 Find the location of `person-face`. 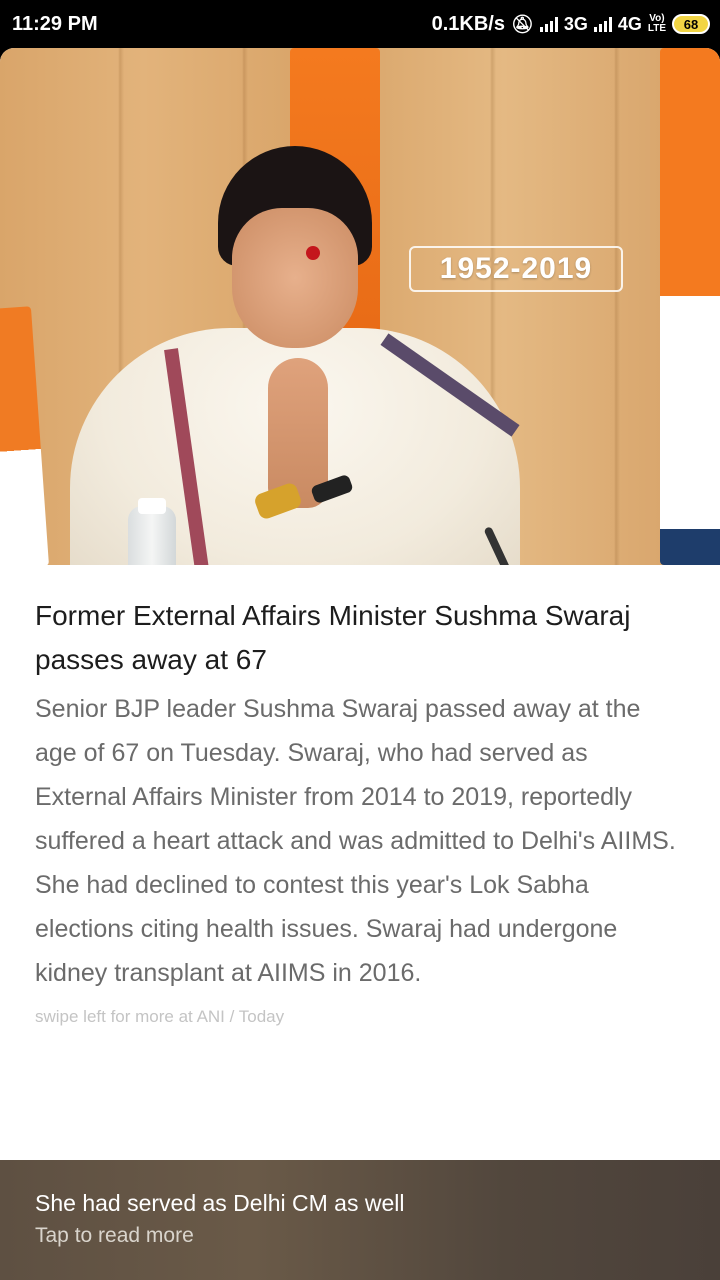

person-face is located at coordinates (295, 278).